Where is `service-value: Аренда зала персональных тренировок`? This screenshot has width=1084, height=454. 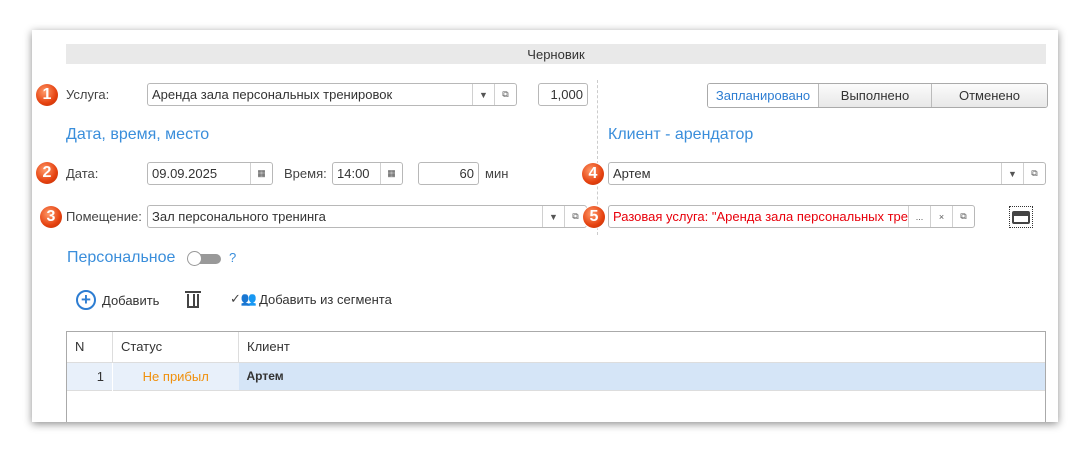 service-value: Аренда зала персональных тренировок is located at coordinates (310, 94).